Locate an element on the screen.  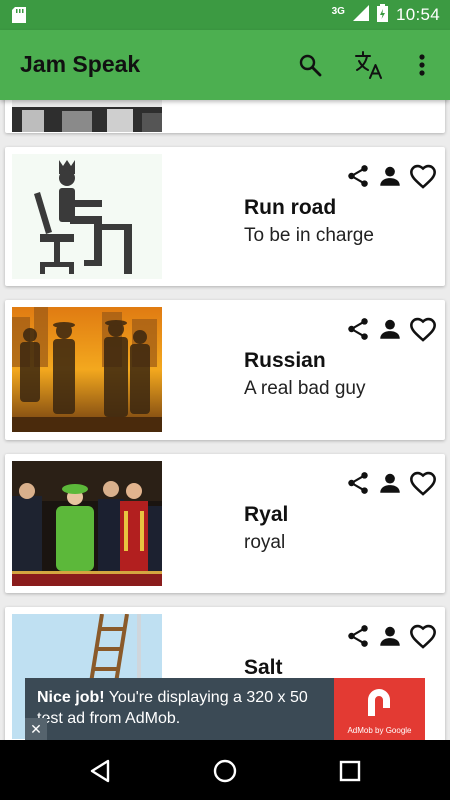
search-icon is located at coordinates (310, 65).